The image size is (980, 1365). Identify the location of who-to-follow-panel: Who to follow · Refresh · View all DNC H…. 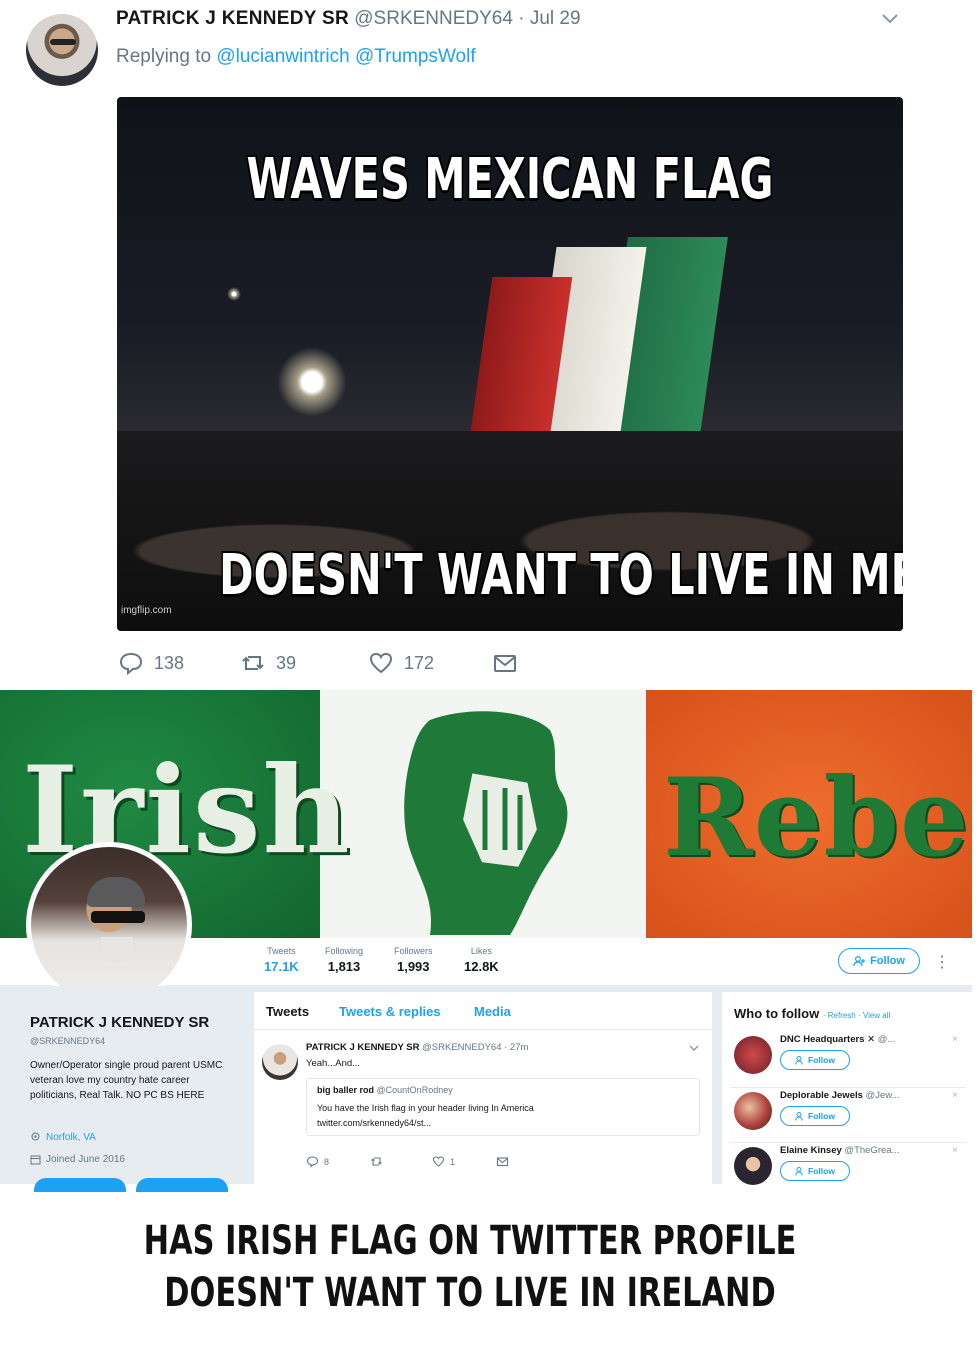
(847, 1088).